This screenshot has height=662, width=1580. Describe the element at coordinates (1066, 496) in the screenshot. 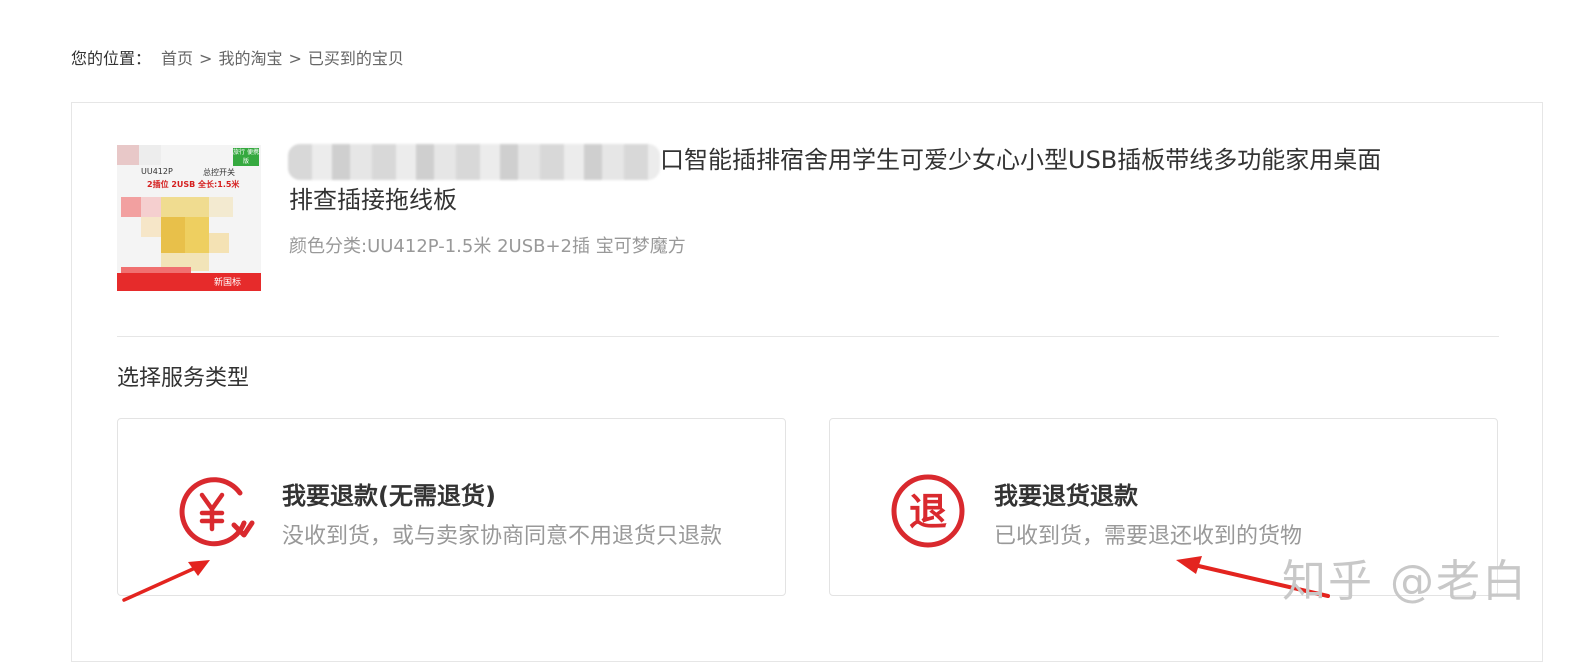

I see `return-refund-heading: 我要退货退款` at that location.